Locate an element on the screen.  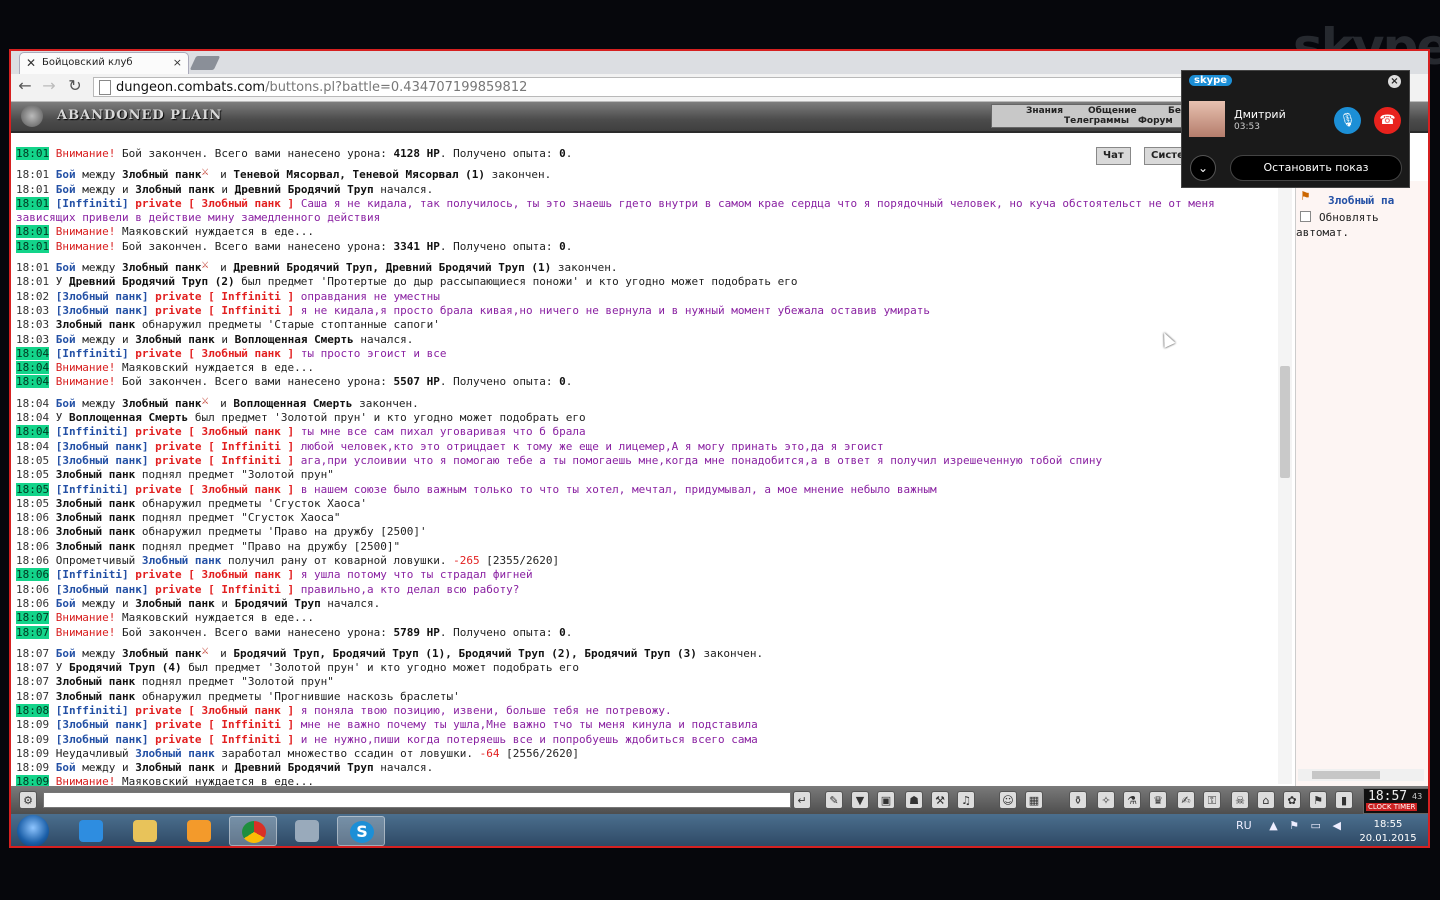
microphone-icon: 🎙 is located at coordinates (1347, 120).